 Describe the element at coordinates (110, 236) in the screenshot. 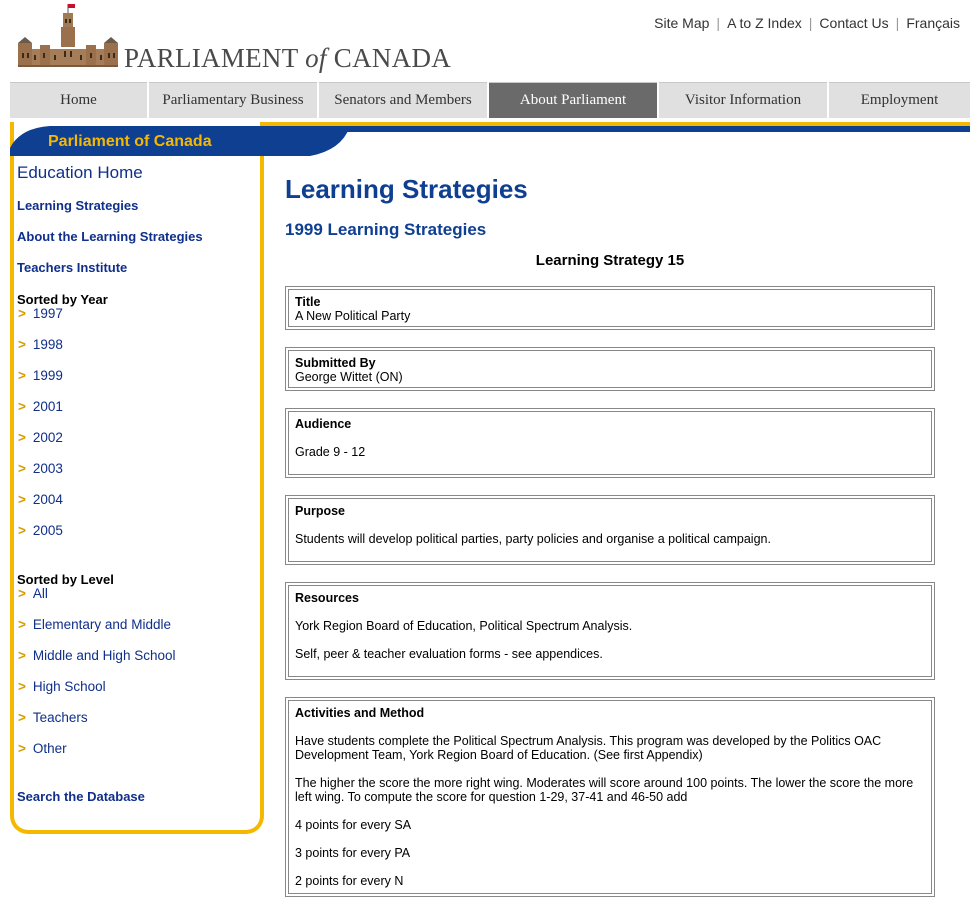

I see `sidebar-about-learning-strategies-link: About the Learning Strategies` at that location.